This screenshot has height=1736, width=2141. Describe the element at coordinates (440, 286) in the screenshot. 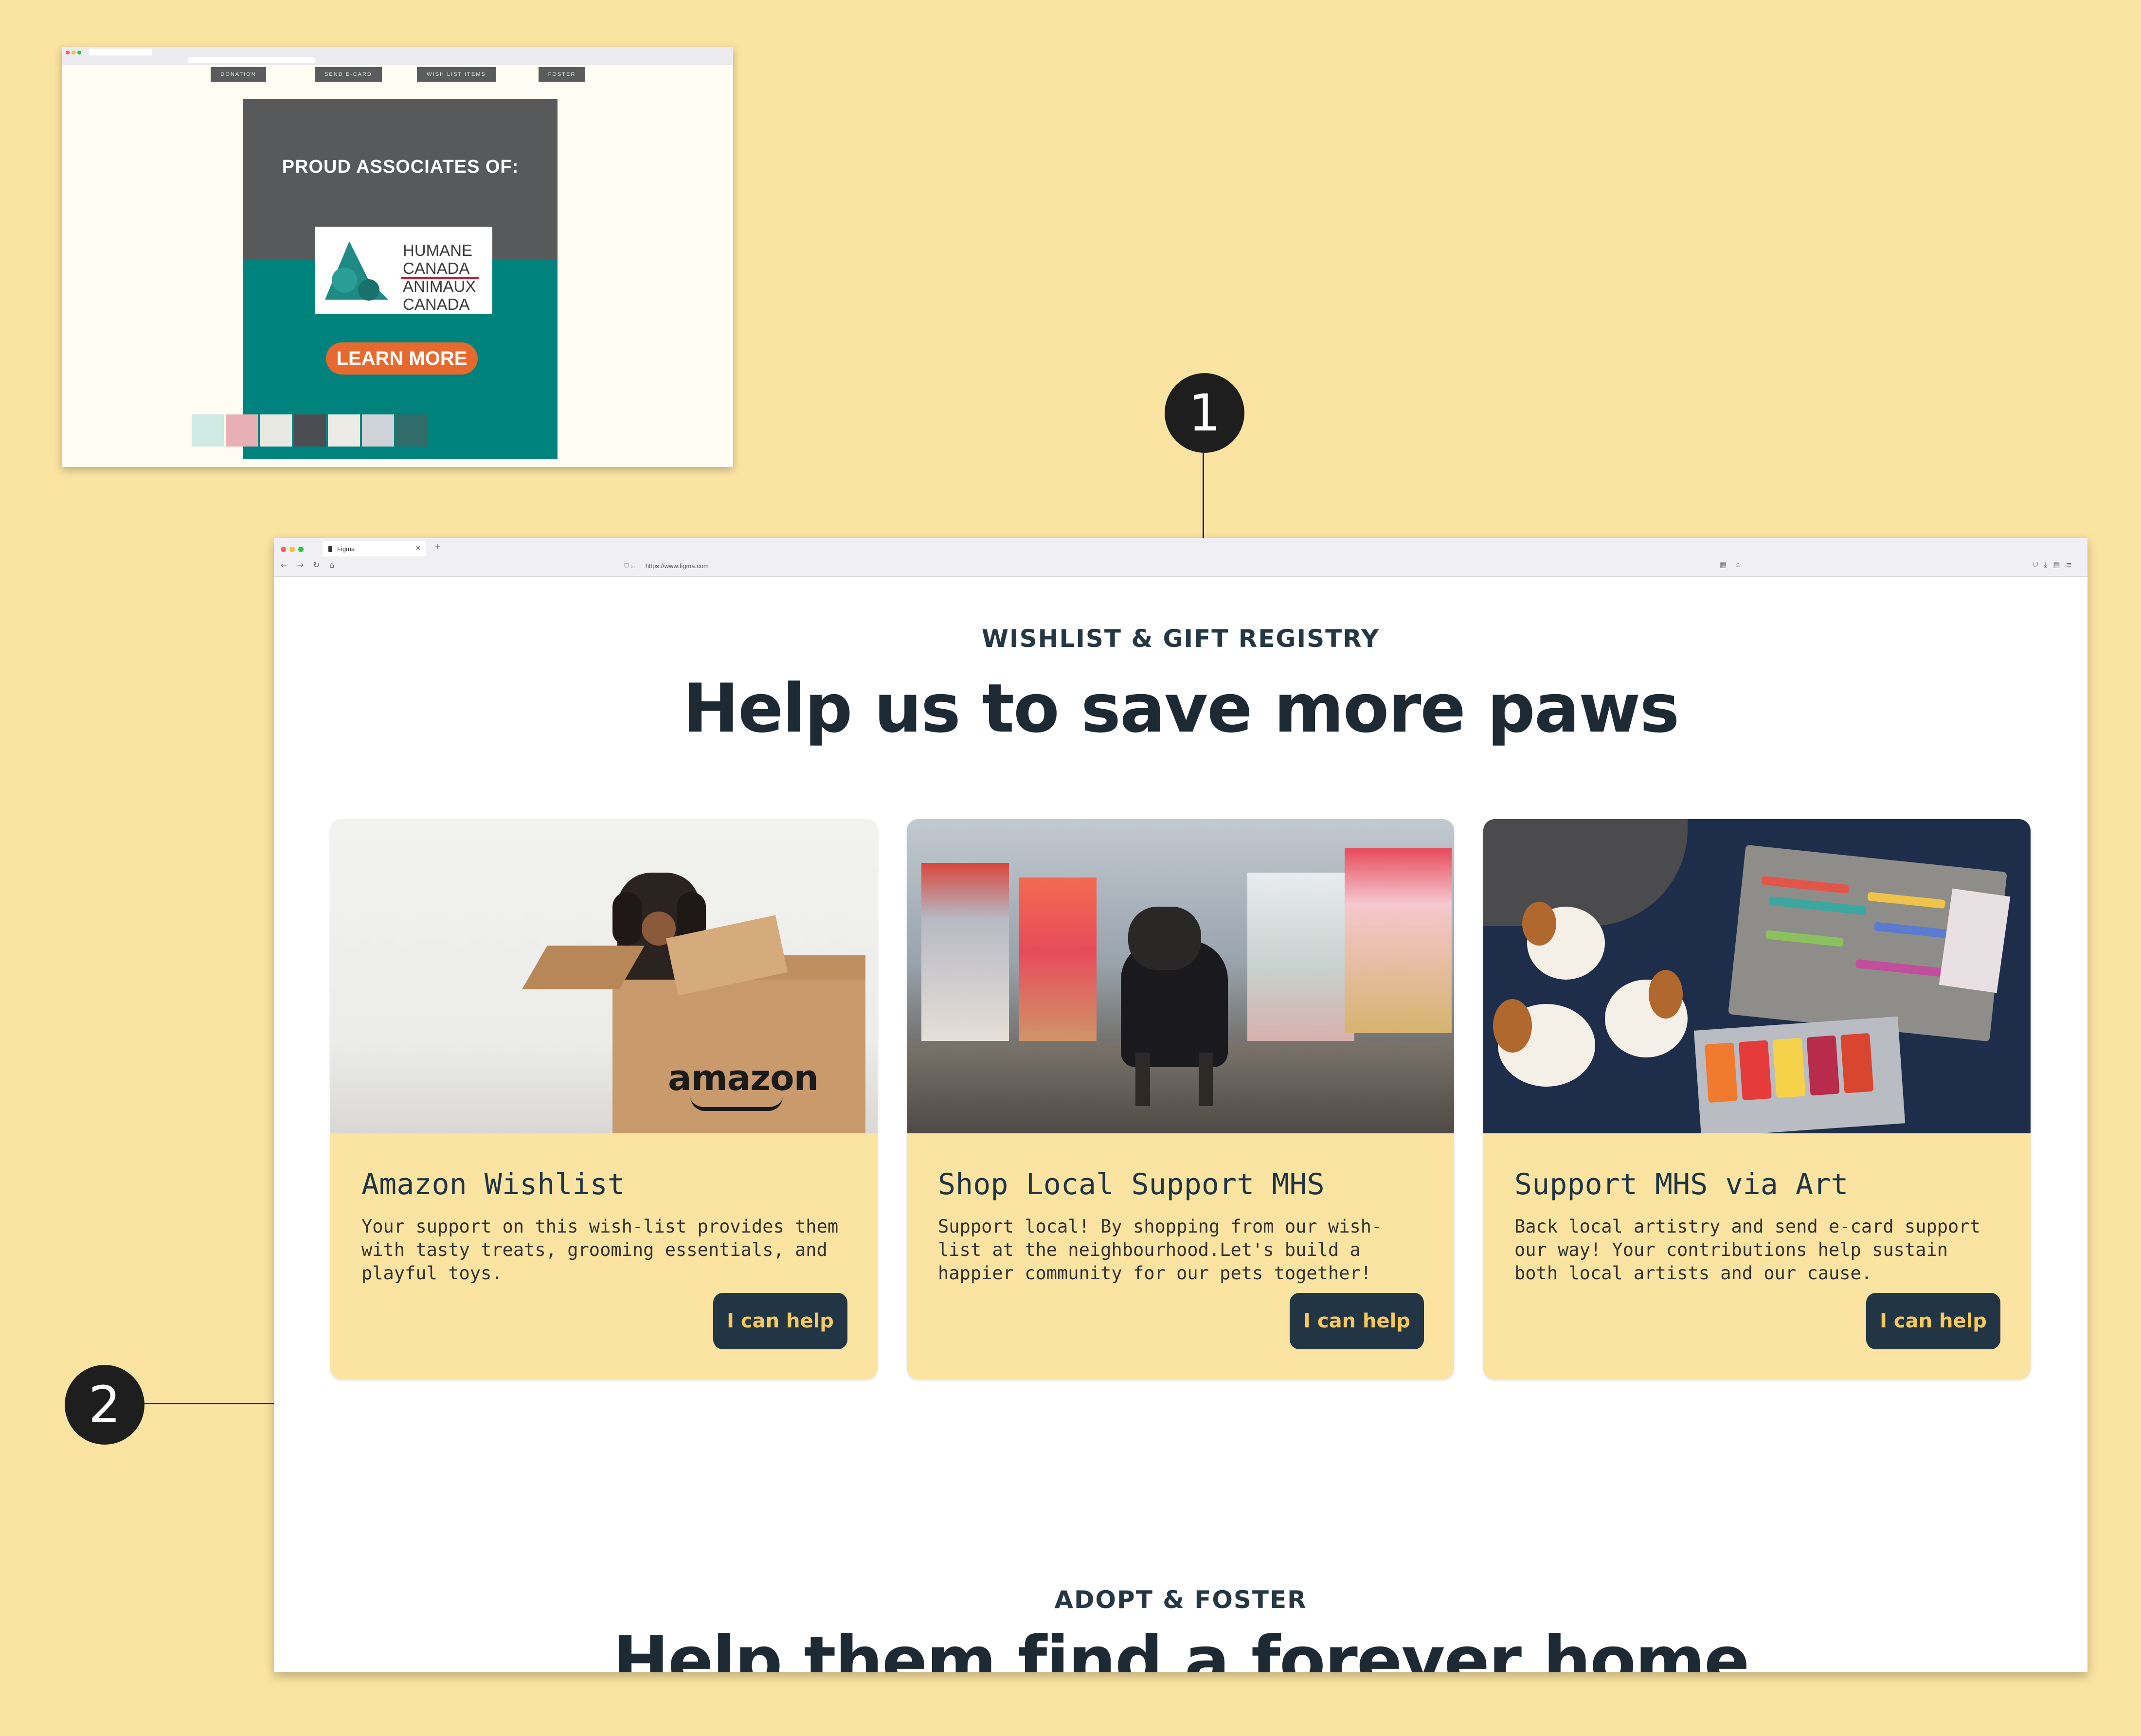

I see `logo-line-3: ANIMAUX` at that location.